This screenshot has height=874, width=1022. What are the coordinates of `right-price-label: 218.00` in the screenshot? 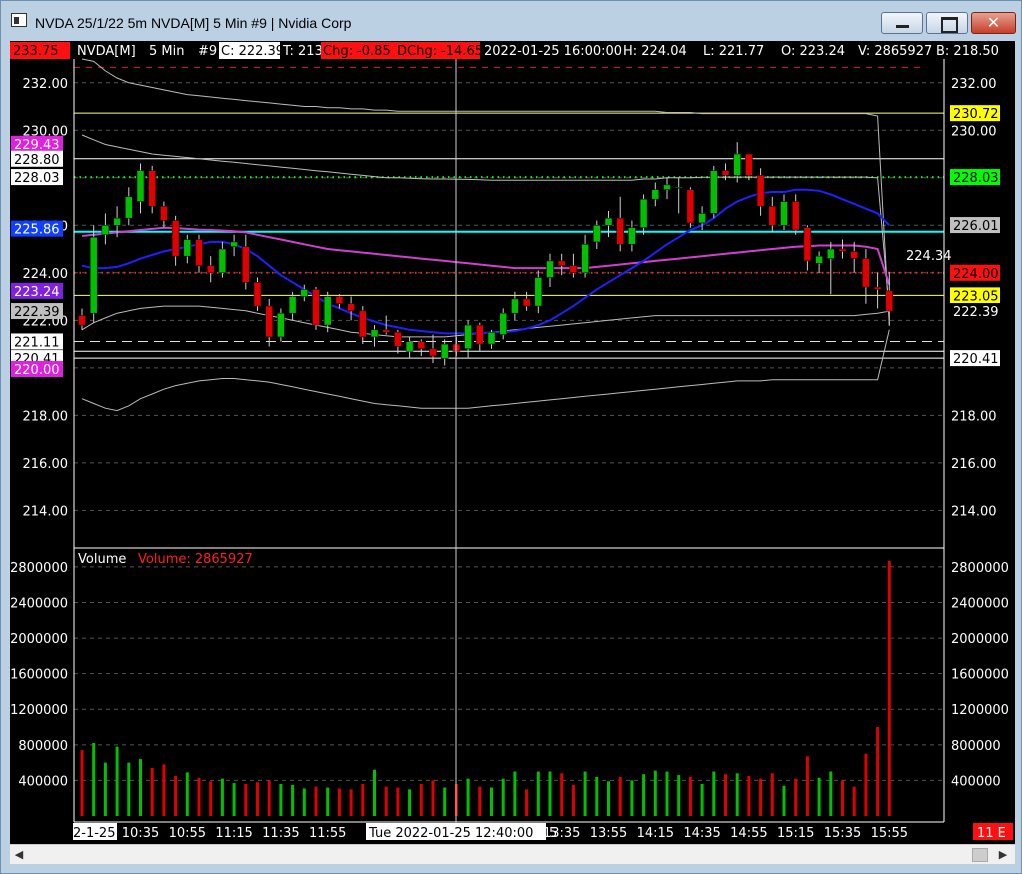 It's located at (974, 416).